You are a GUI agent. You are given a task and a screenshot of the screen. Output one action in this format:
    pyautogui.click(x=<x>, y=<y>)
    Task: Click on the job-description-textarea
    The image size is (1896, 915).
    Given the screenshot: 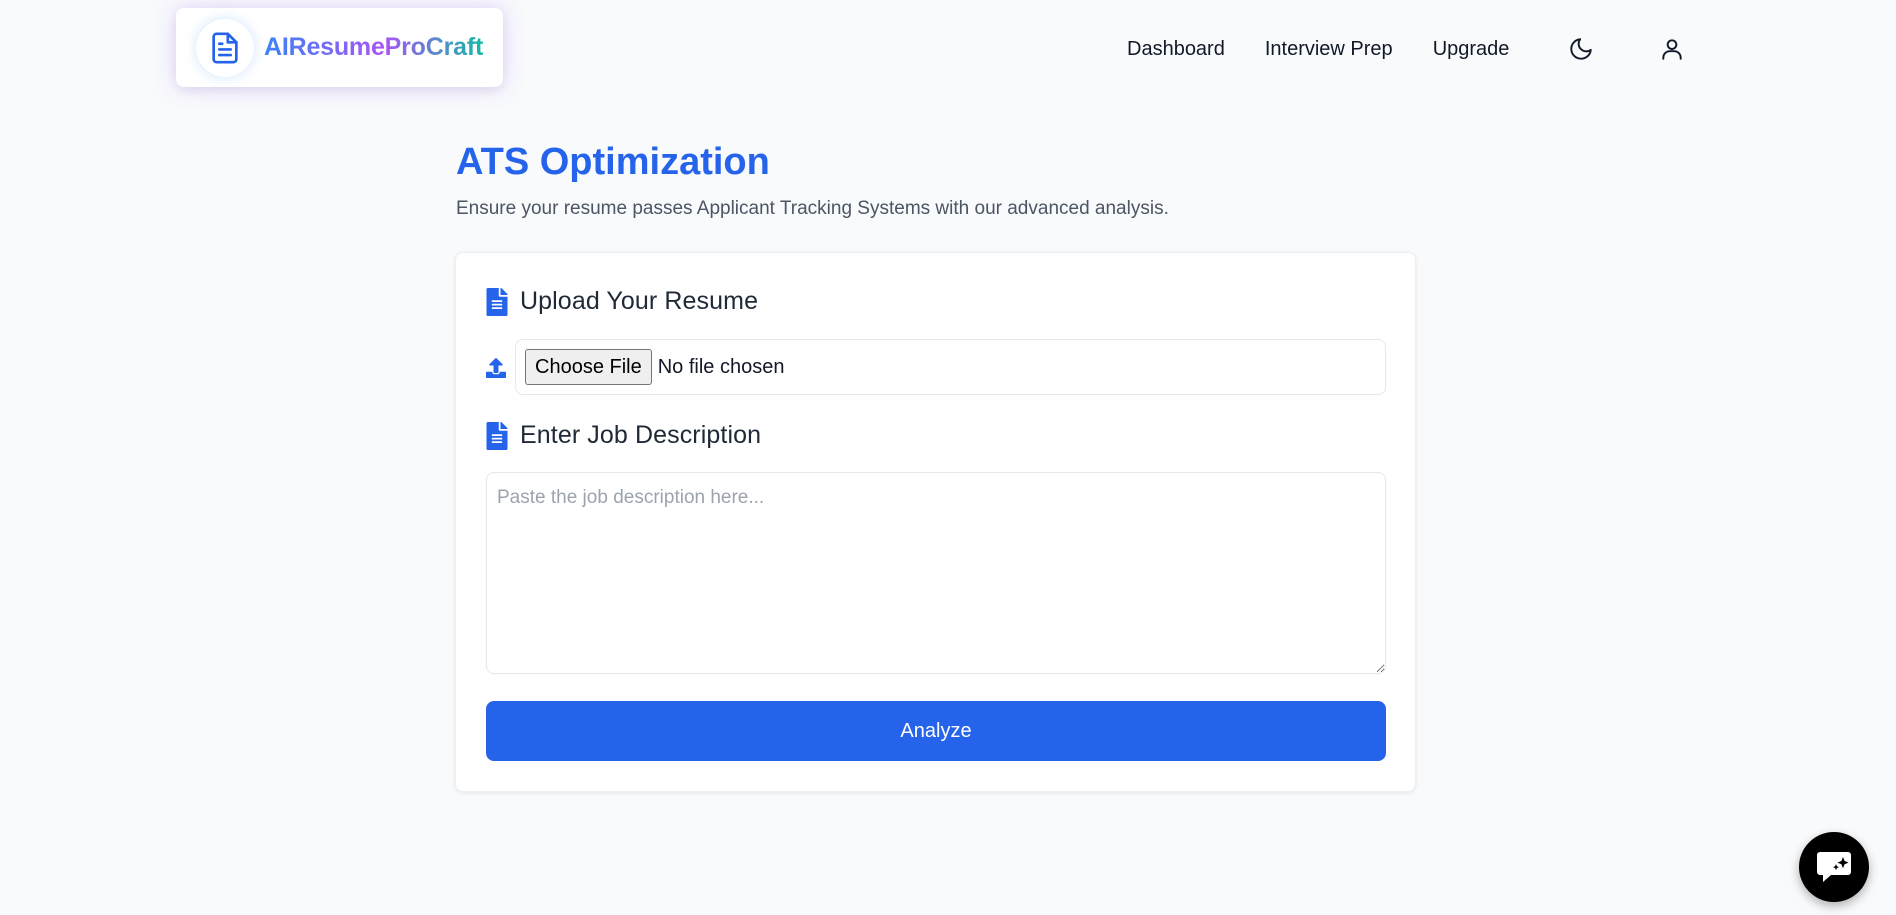 What is the action you would take?
    pyautogui.click(x=936, y=573)
    